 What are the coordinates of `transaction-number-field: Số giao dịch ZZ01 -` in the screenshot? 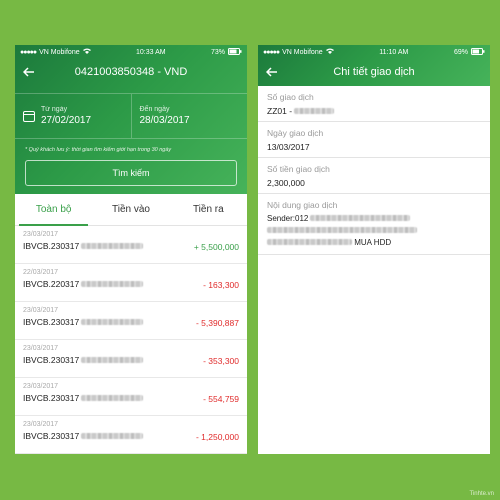 It's located at (374, 104).